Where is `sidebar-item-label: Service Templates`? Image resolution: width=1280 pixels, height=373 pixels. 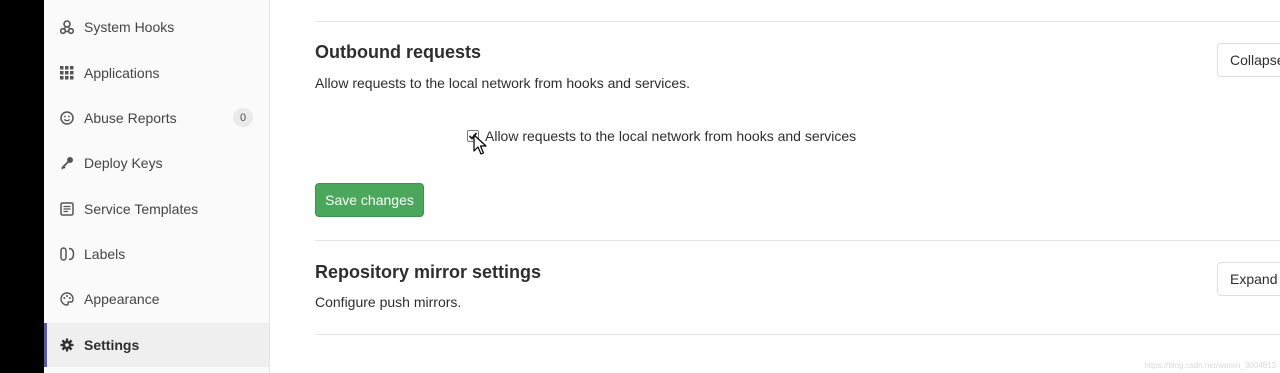
sidebar-item-label: Service Templates is located at coordinates (141, 209).